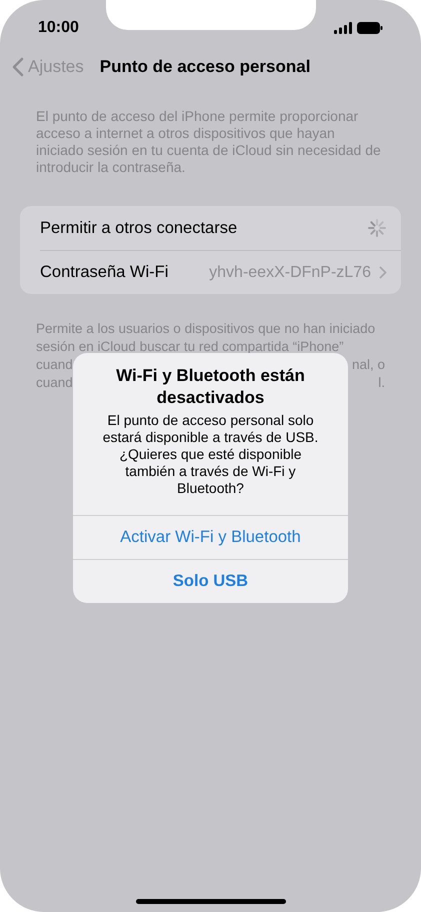 This screenshot has width=421, height=912. I want to click on alert-message: El punto de acceso personal solo estará disponible a través de USB. ¿Quieres que esté disponible también a través de Wi-Fi y Bluetooth?, so click(211, 454).